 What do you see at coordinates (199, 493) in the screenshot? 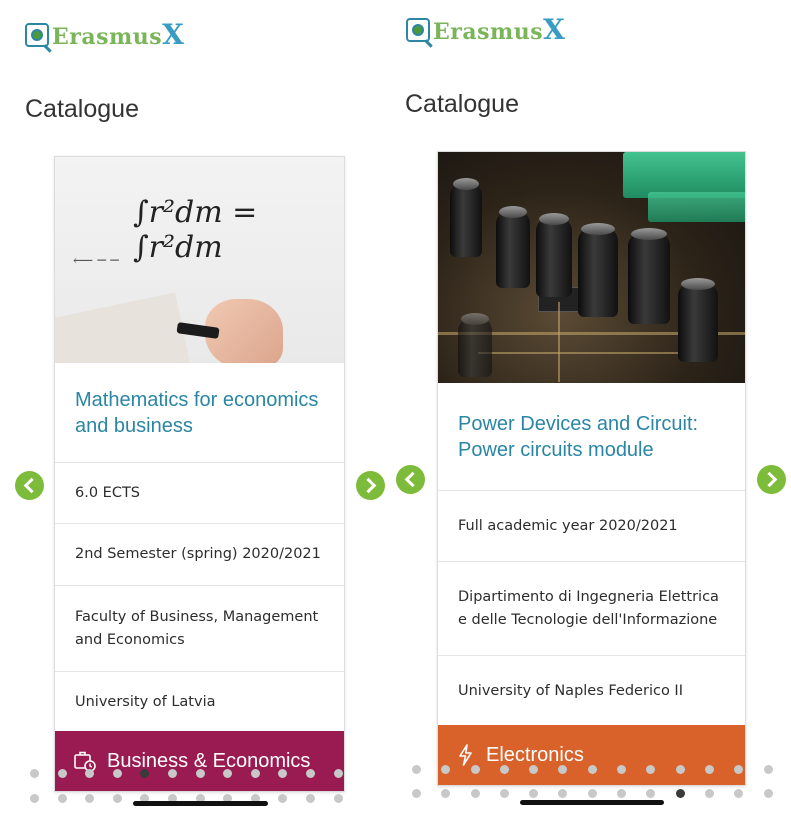
I see `course-credits: 6.0 ECTS` at bounding box center [199, 493].